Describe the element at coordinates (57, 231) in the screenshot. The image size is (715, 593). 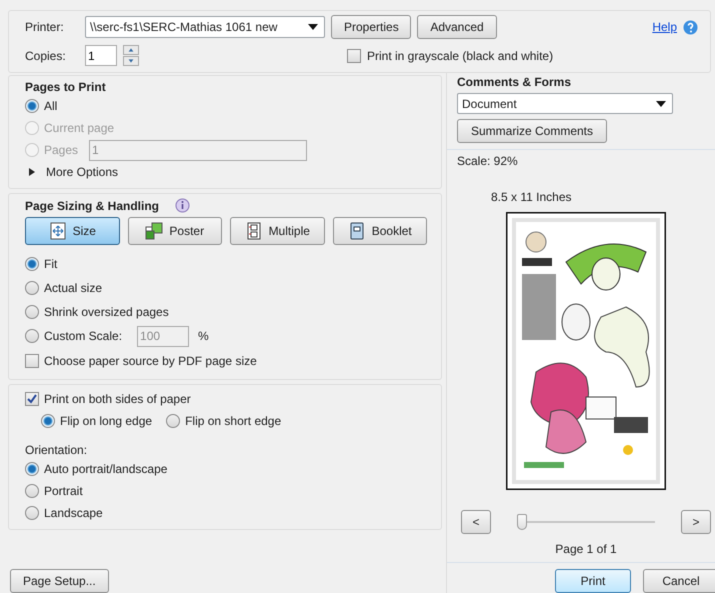
I see `resize-arrows-icon` at that location.